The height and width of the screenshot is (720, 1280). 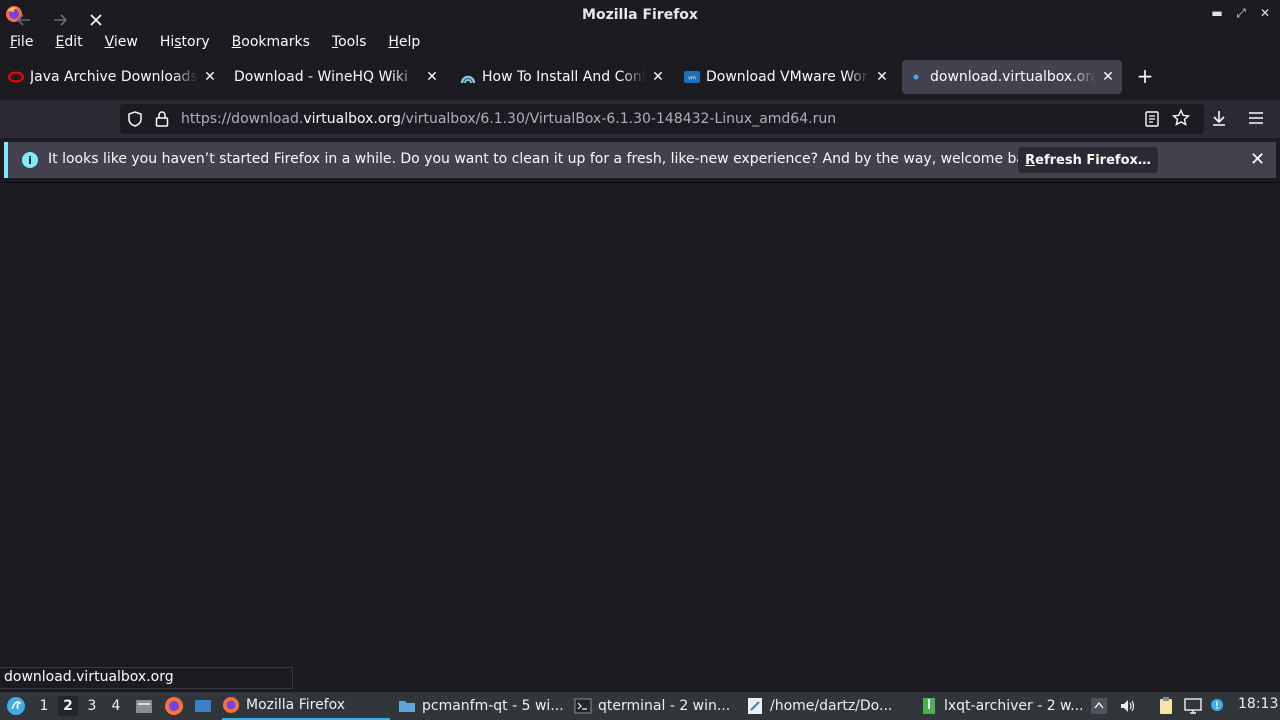 What do you see at coordinates (146, 678) in the screenshot?
I see `status-panel: download.virtualbox.org` at bounding box center [146, 678].